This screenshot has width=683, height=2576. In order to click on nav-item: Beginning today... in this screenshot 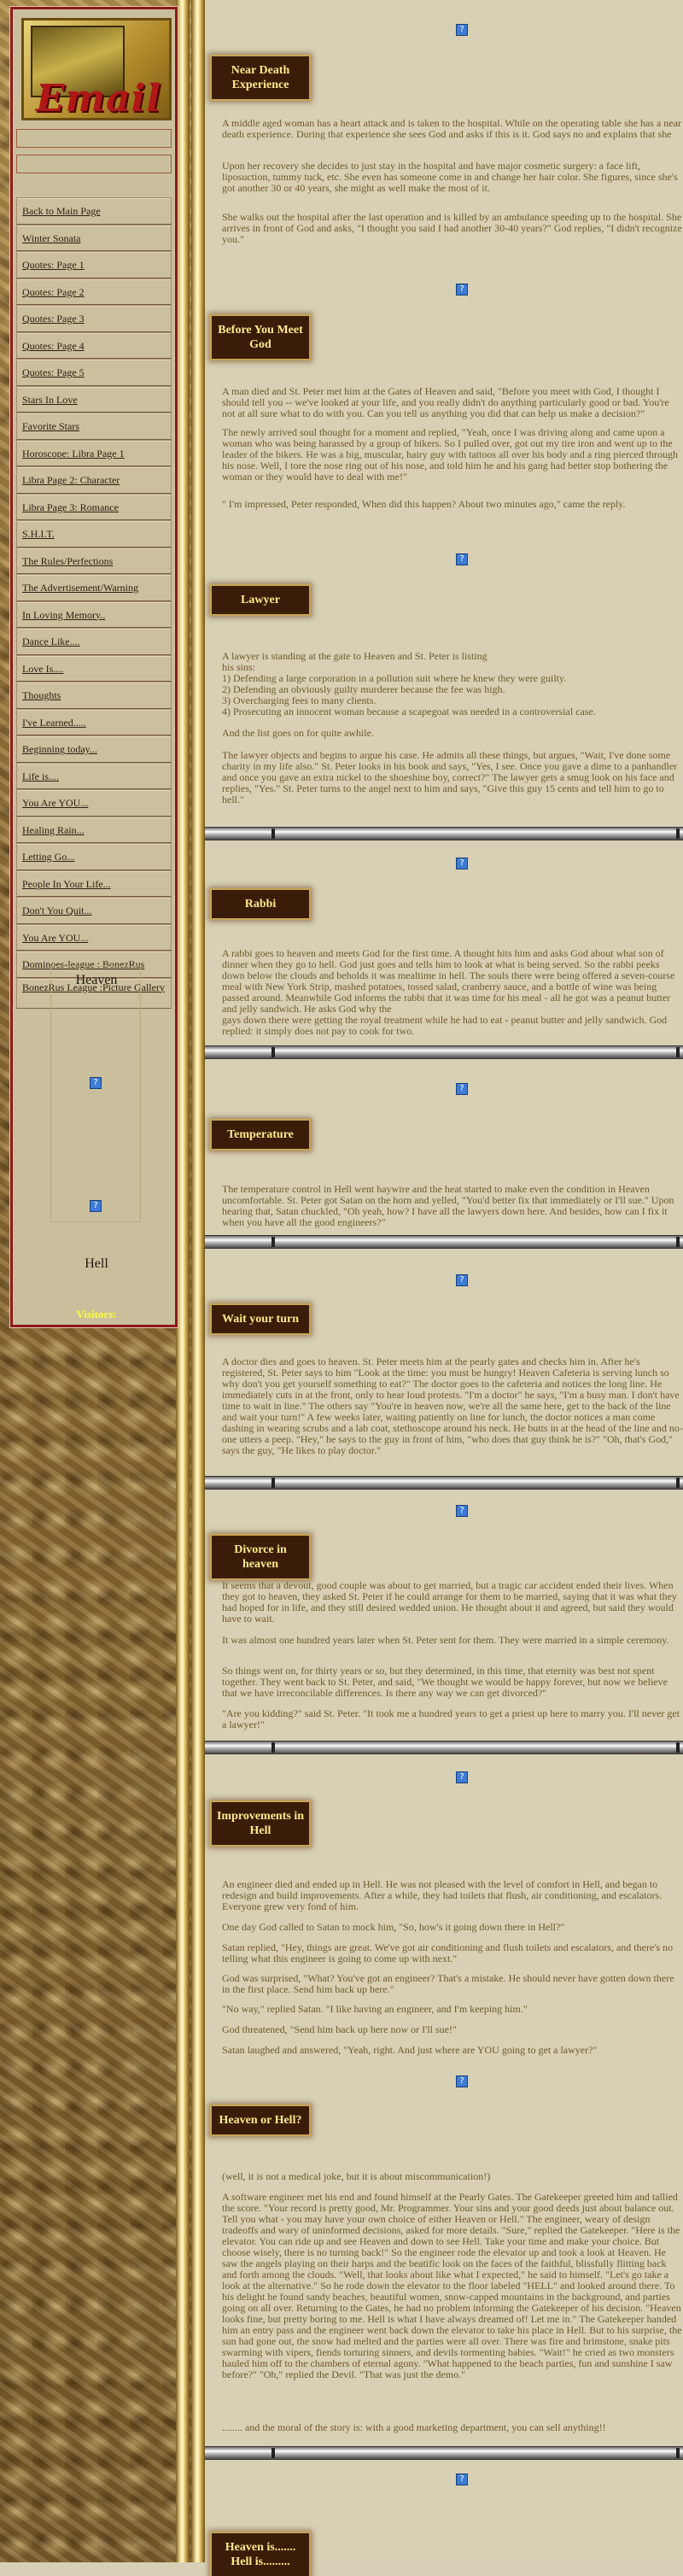, I will do `click(94, 749)`.